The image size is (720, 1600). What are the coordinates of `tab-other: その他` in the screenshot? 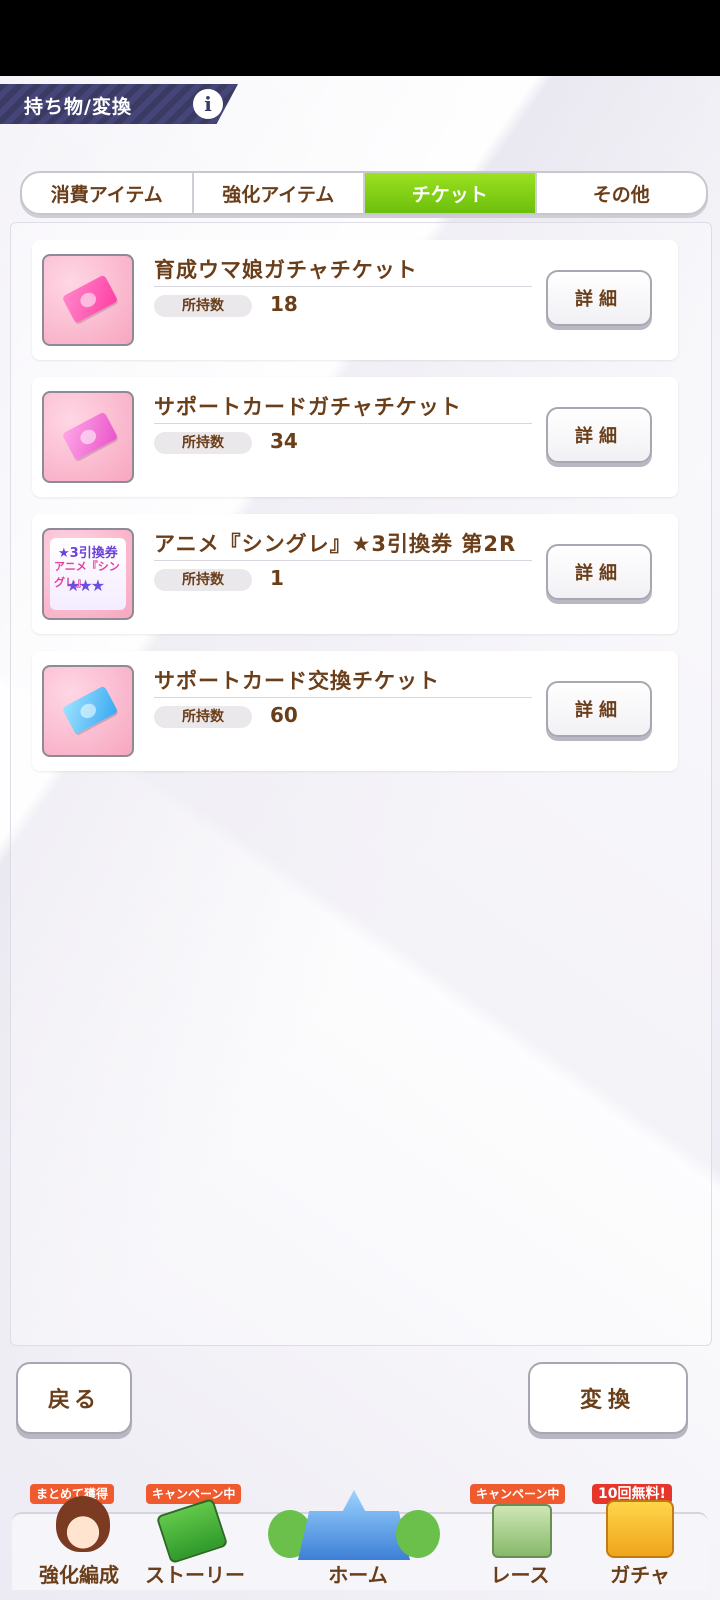 It's located at (622, 193).